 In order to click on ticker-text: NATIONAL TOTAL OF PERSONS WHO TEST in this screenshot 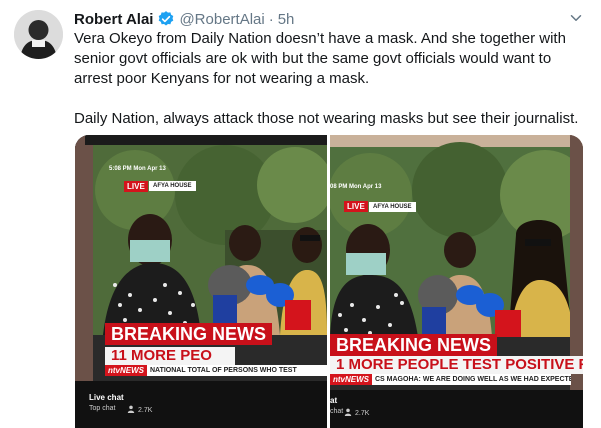, I will do `click(223, 370)`.